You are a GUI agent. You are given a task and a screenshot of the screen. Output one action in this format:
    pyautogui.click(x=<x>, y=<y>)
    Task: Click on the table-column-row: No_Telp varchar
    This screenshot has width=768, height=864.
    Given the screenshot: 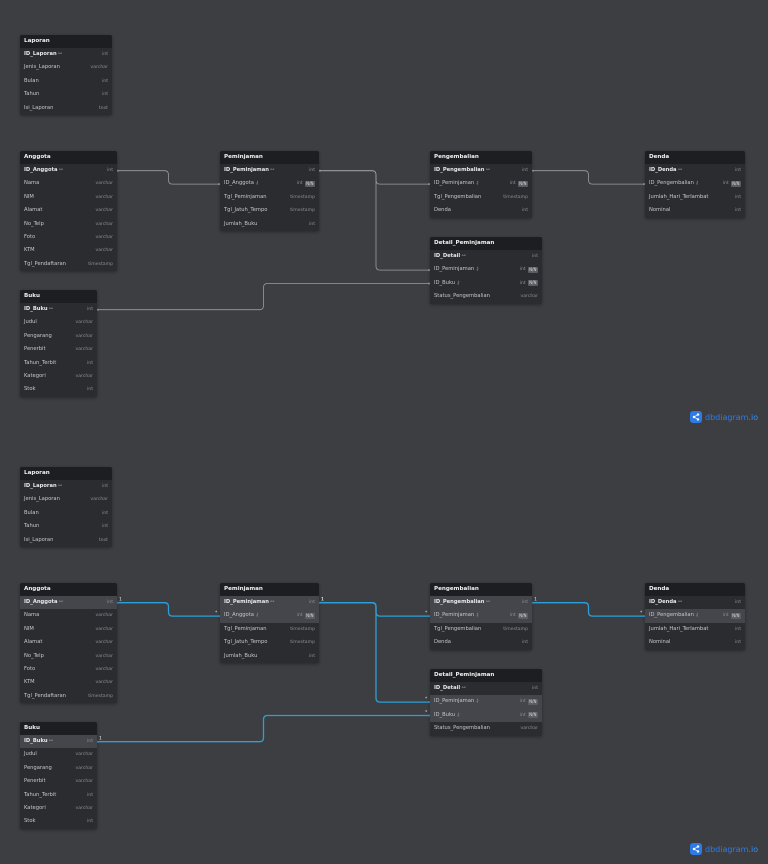 What is the action you would take?
    pyautogui.click(x=68, y=224)
    